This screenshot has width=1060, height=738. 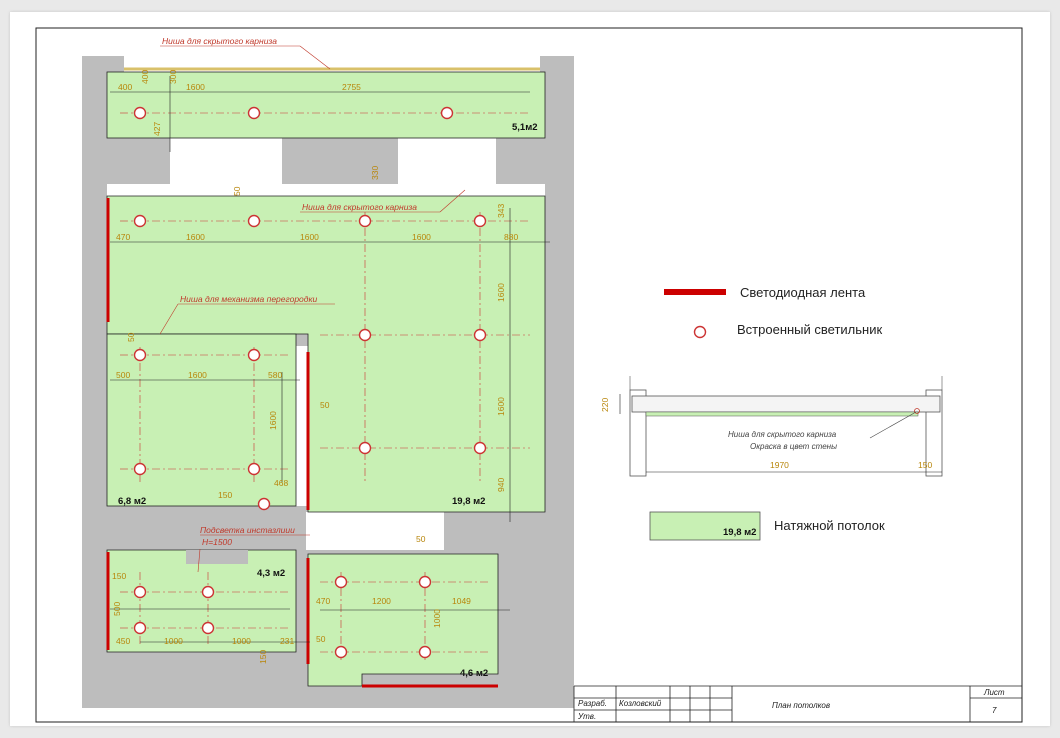 What do you see at coordinates (351, 87) in the screenshot?
I see `dim: 2755` at bounding box center [351, 87].